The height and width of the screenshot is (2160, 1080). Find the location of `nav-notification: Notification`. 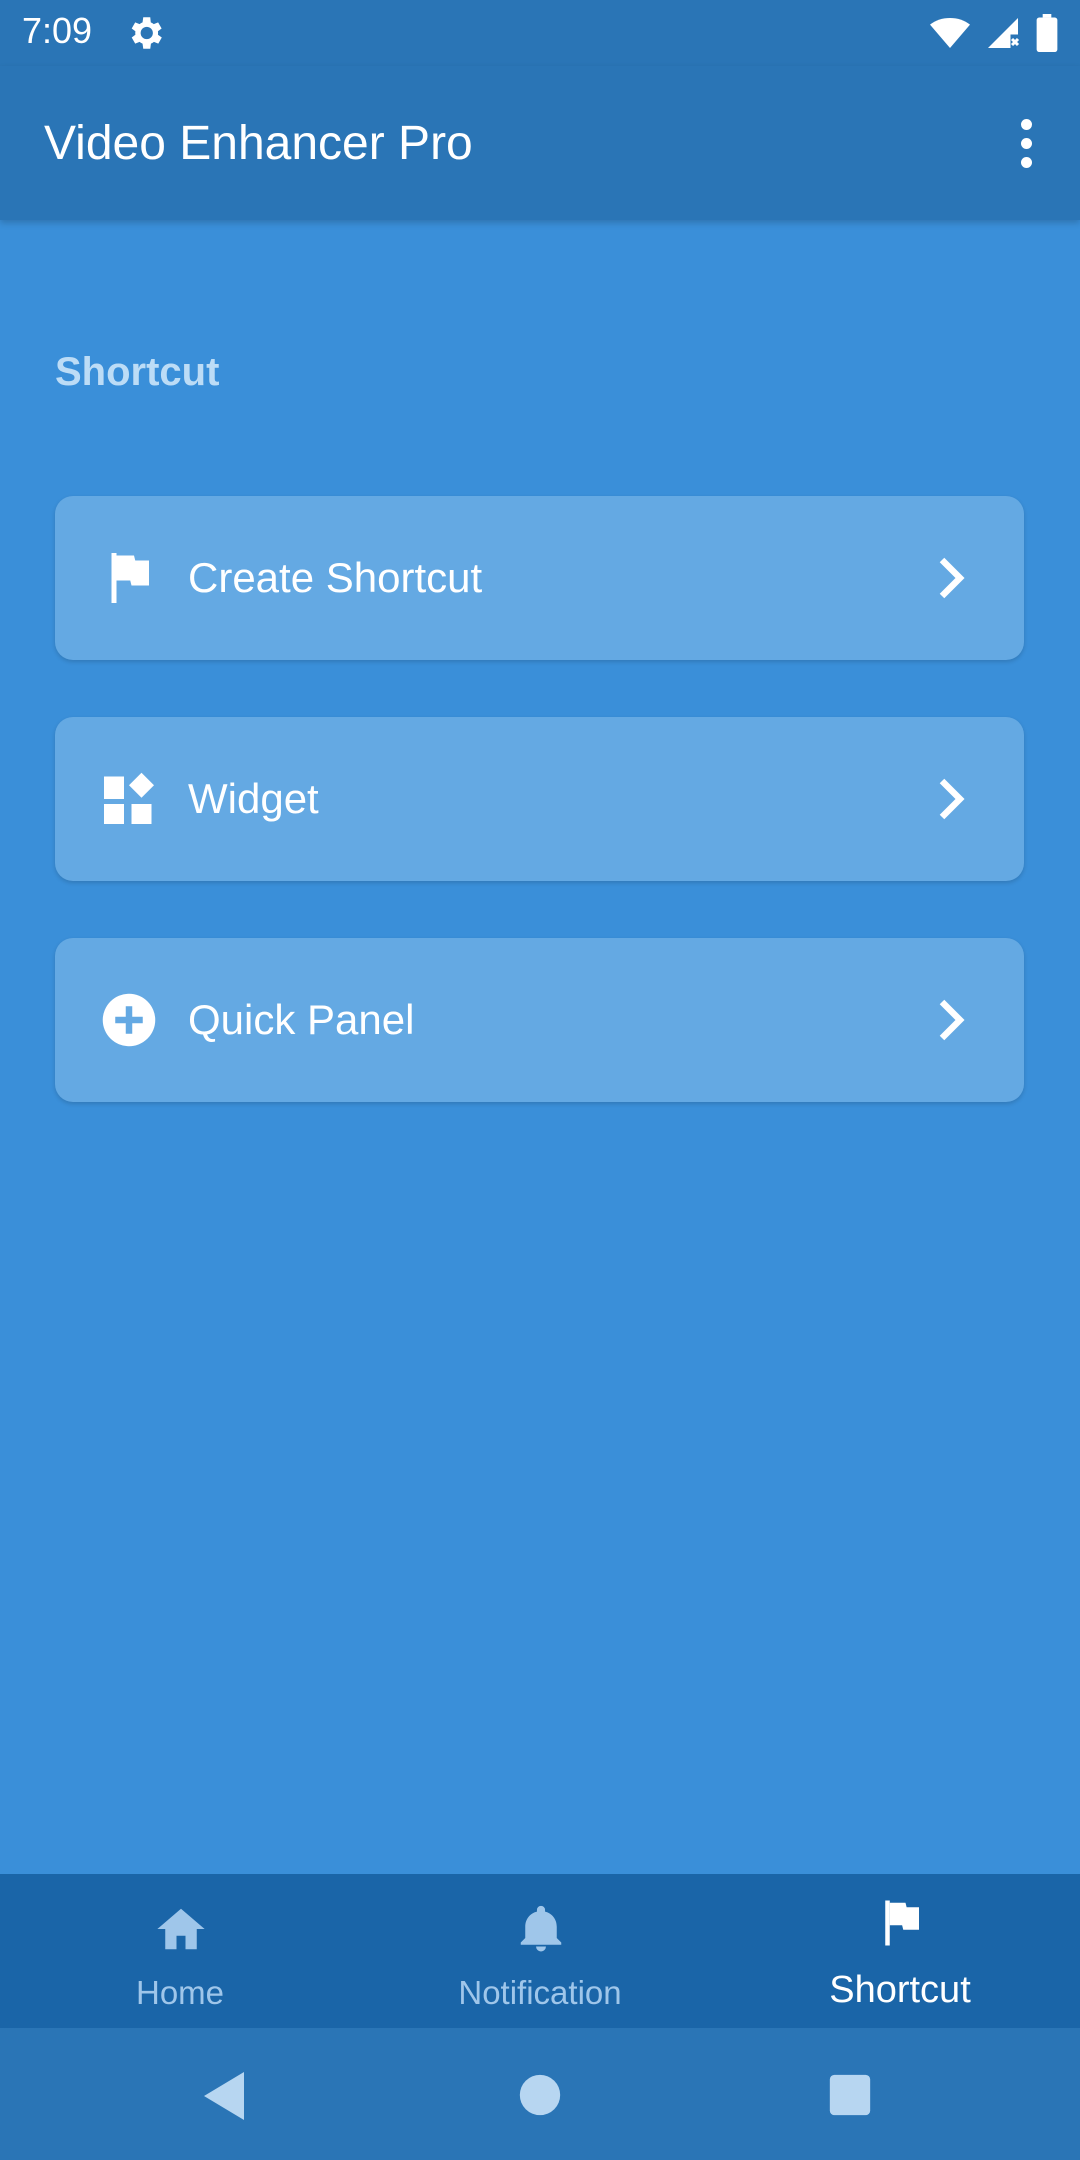

nav-notification: Notification is located at coordinates (540, 1951).